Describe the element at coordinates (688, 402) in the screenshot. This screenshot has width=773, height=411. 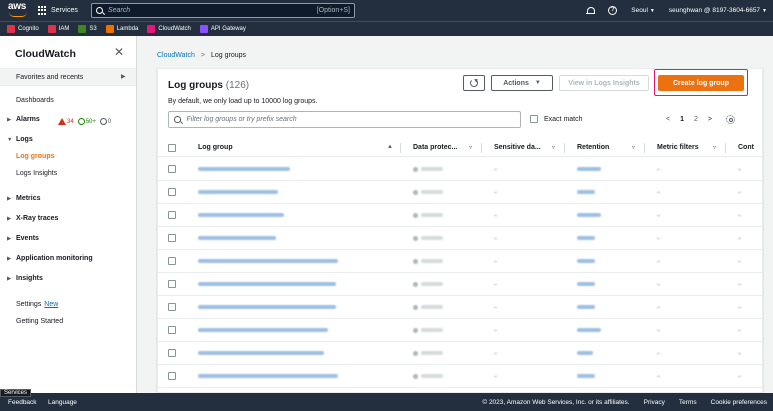
I see `terms-link: Terms` at that location.